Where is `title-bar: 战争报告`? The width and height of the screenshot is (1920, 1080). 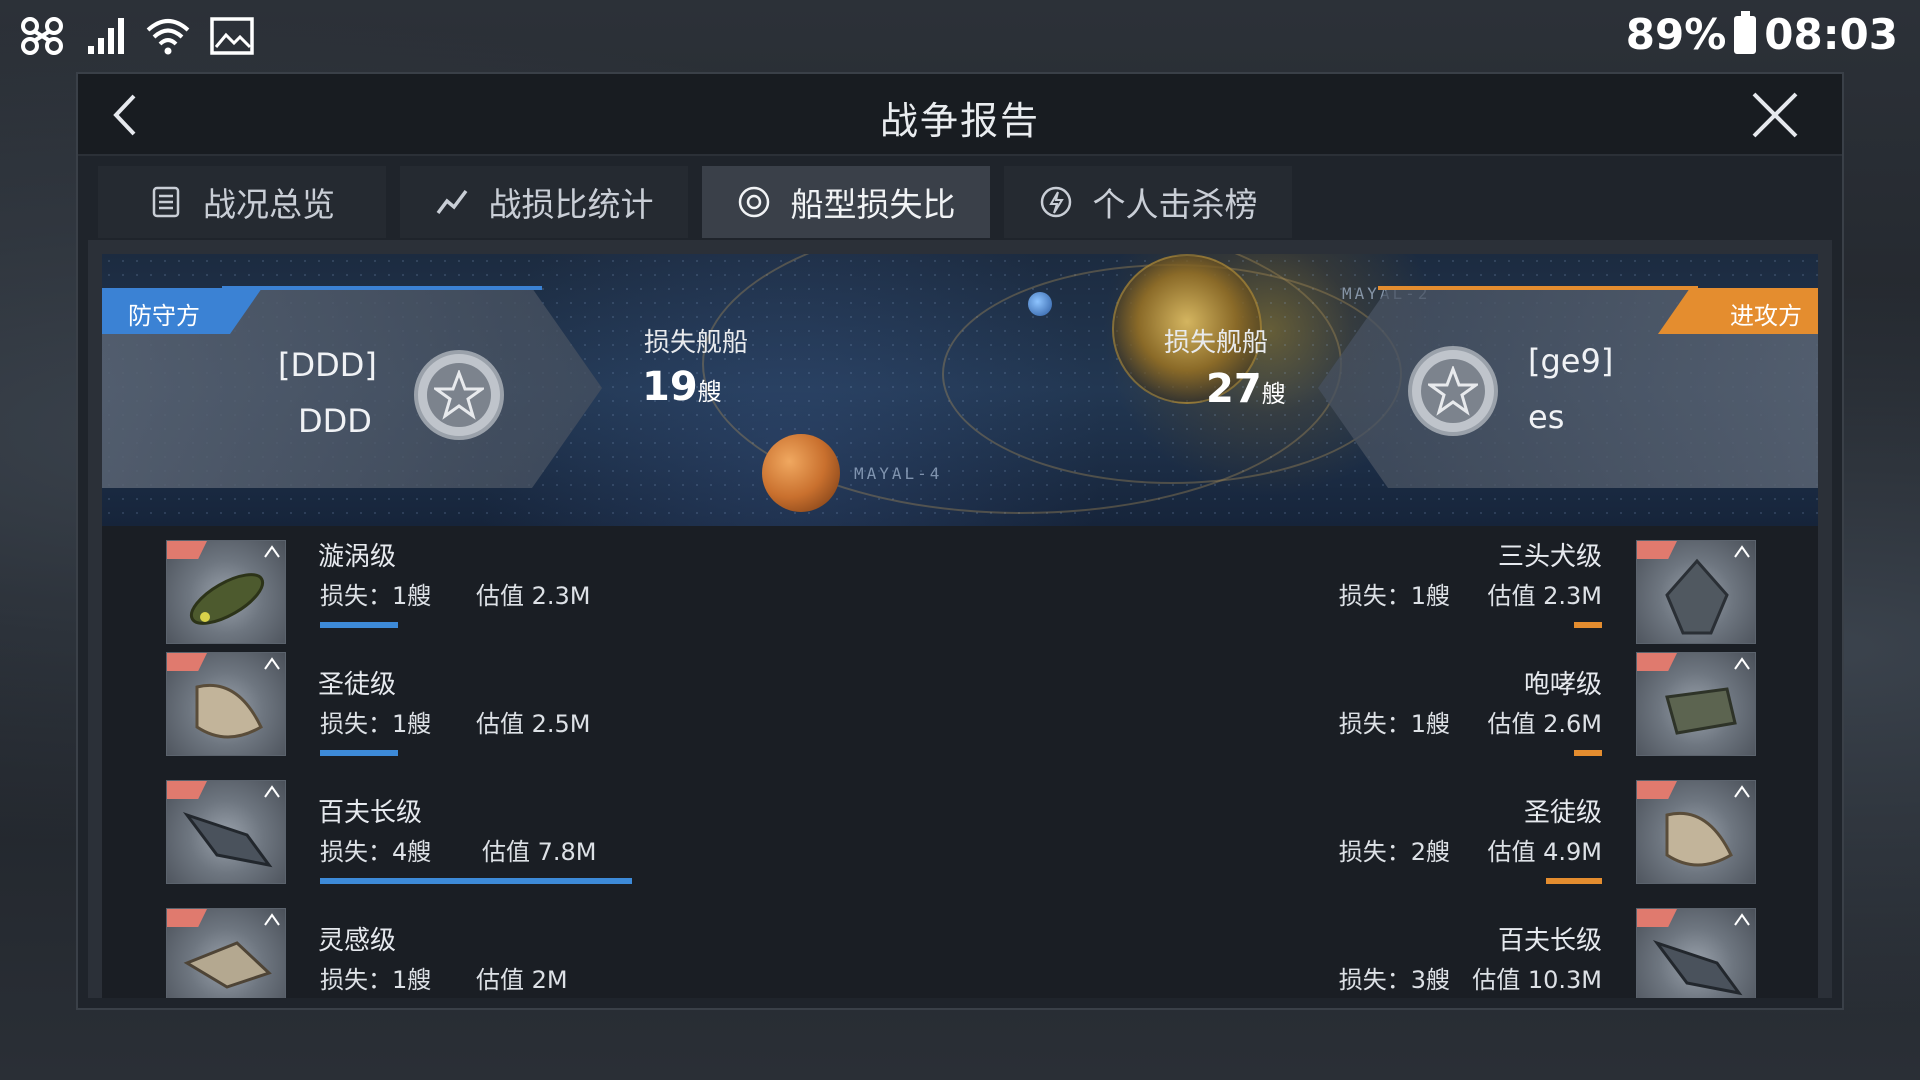
title-bar: 战争报告 is located at coordinates (960, 115).